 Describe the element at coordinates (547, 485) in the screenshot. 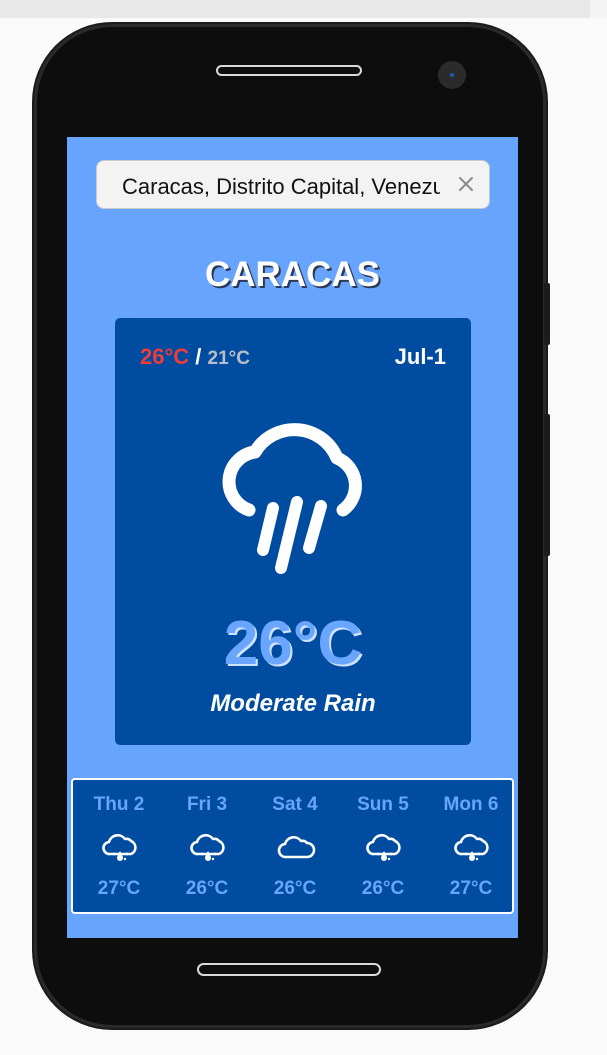

I see `power-button` at that location.